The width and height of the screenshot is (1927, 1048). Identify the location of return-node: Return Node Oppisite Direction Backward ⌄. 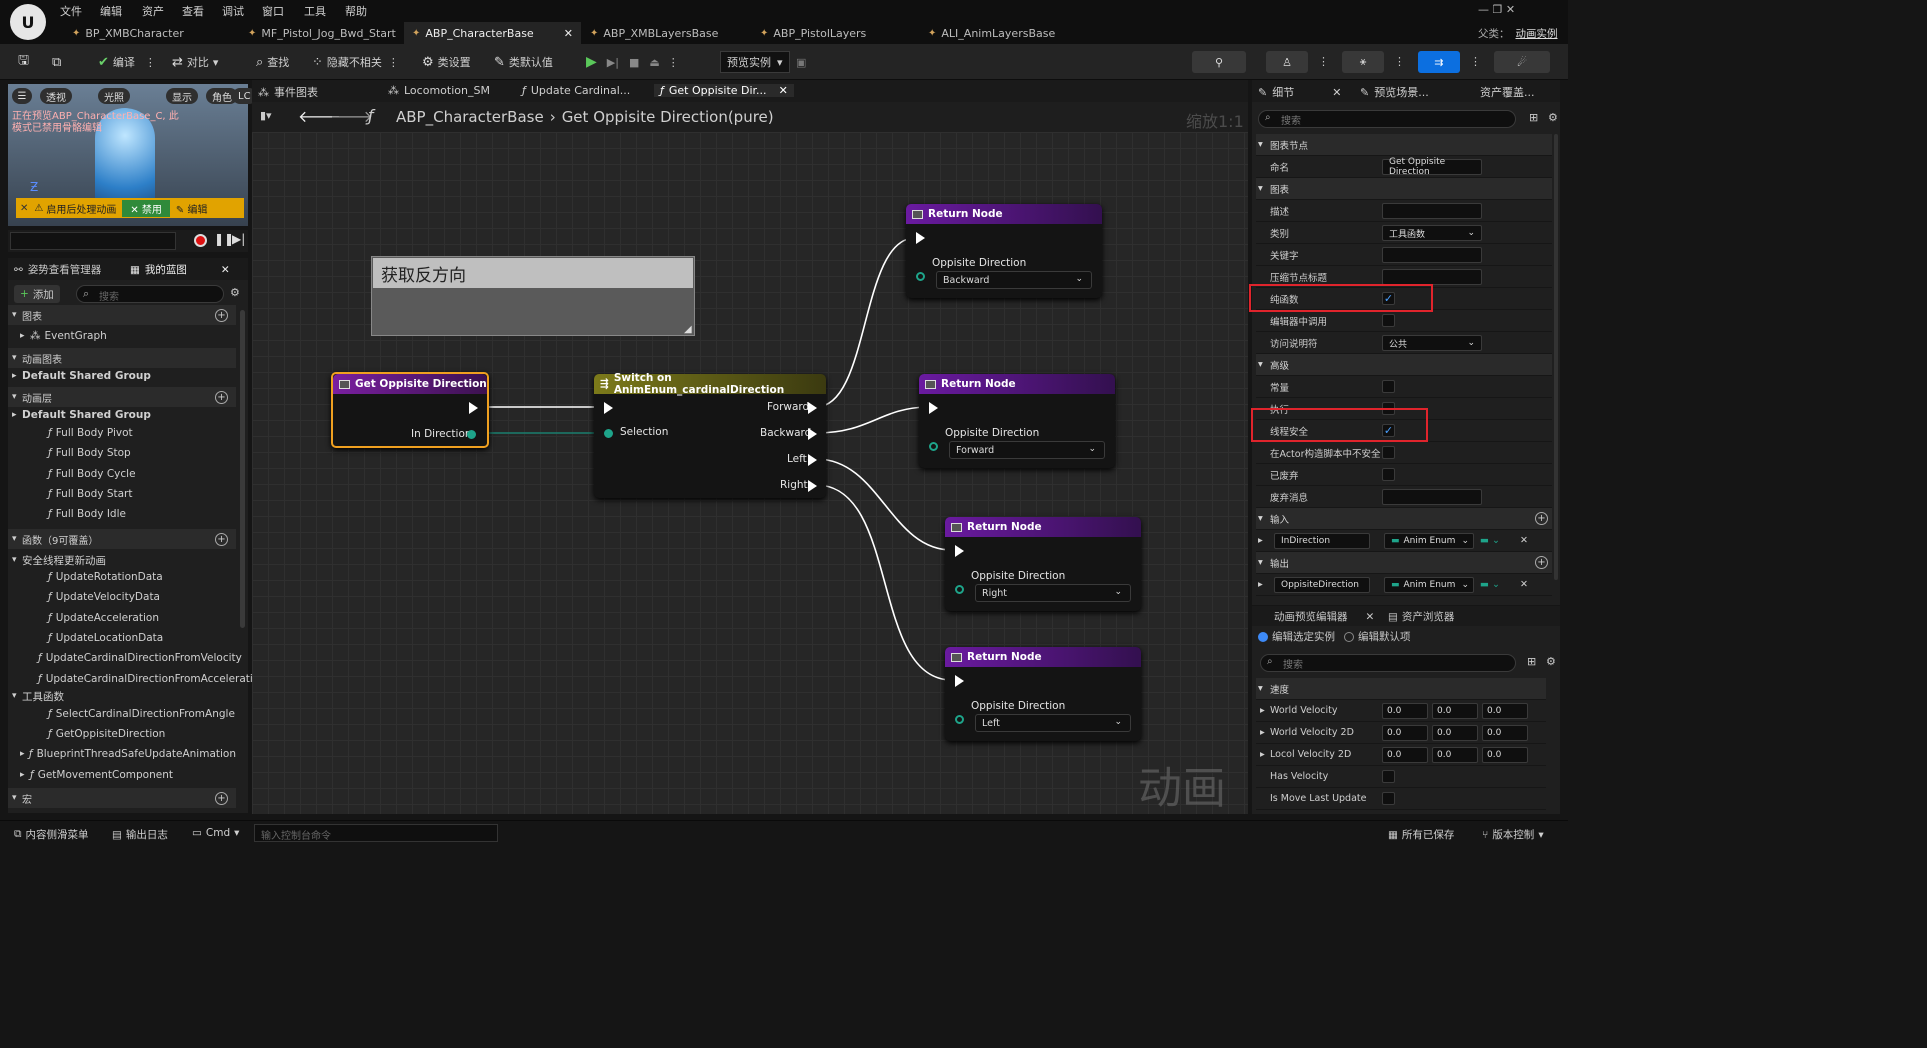
(1004, 251).